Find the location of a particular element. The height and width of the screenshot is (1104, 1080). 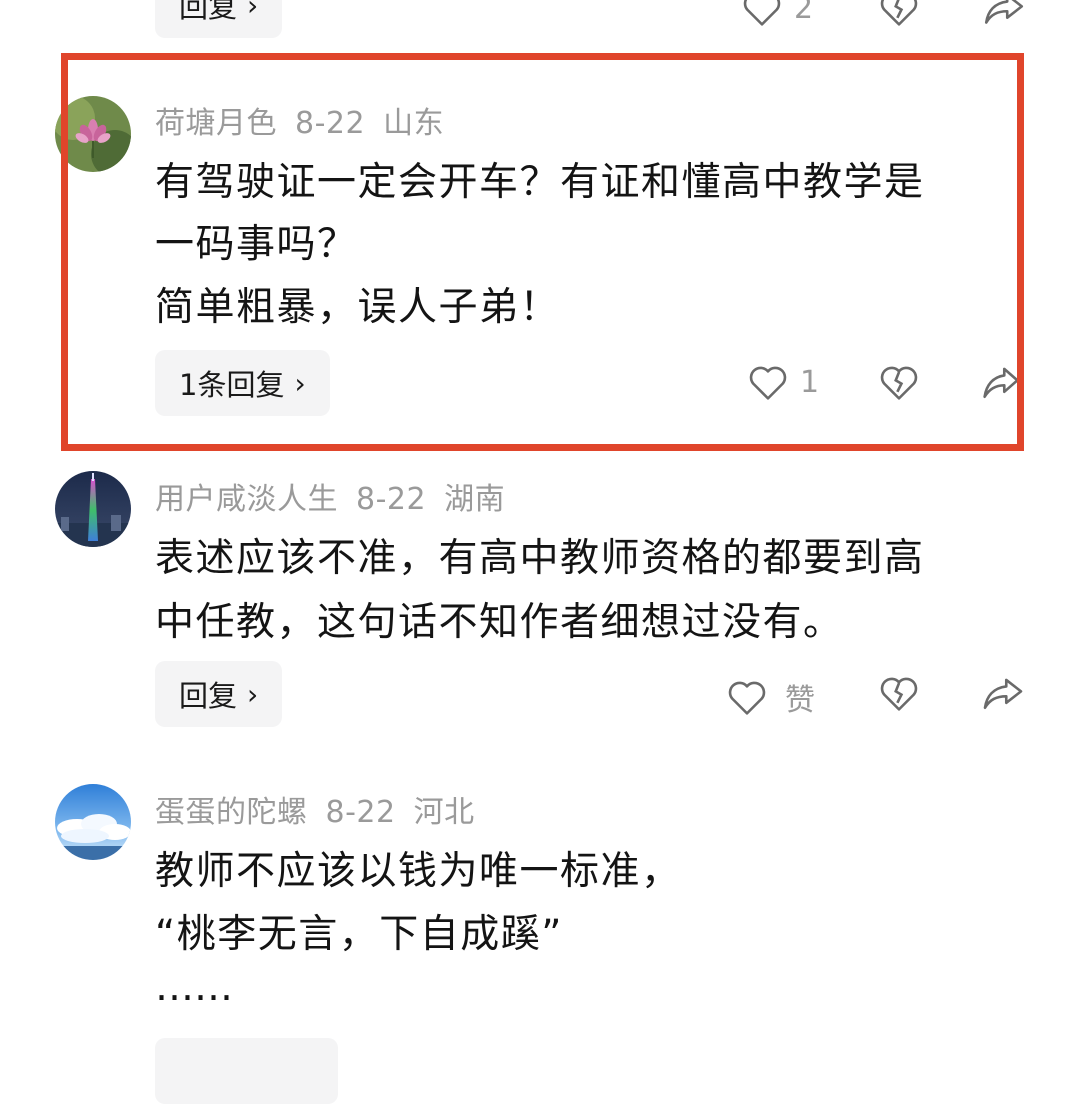

comment-text-line: 简单粗暴，误人子弟！ is located at coordinates (358, 307).